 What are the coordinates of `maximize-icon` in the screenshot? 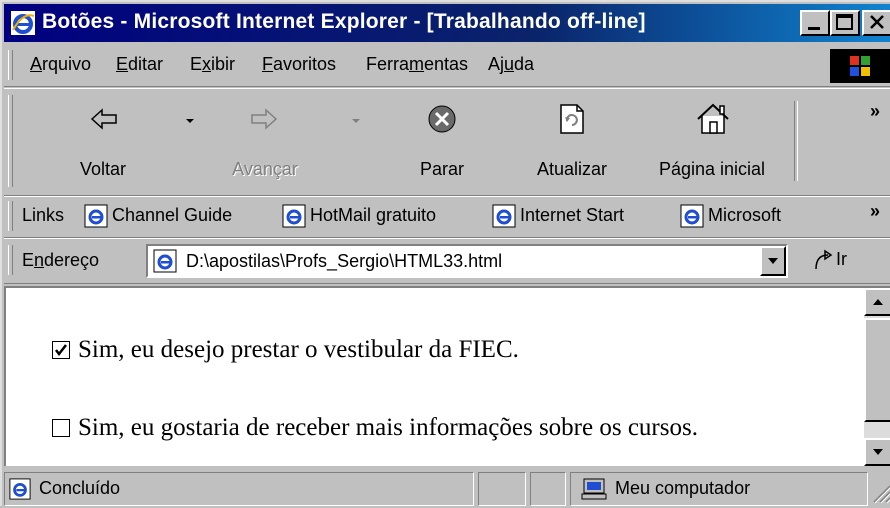 It's located at (844, 22).